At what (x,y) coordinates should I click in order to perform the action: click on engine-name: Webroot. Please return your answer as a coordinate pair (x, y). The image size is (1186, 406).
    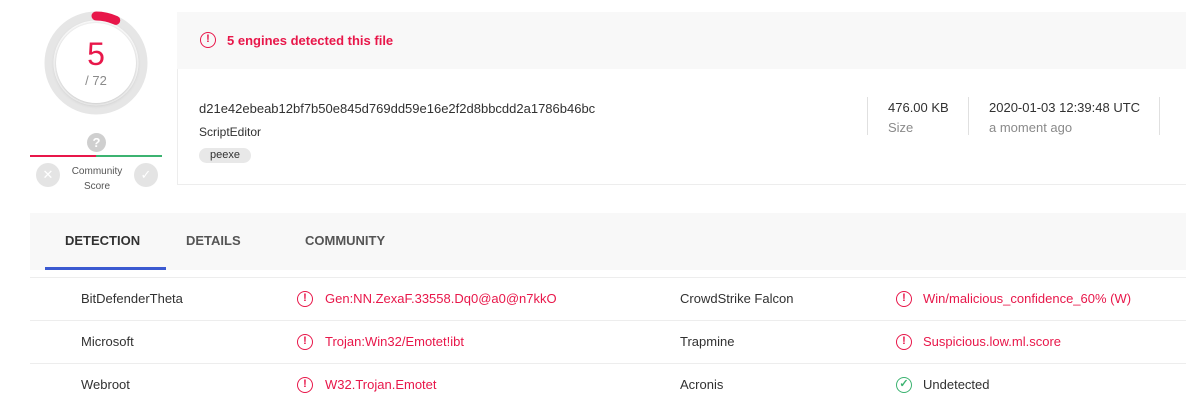
    Looking at the image, I should click on (105, 384).